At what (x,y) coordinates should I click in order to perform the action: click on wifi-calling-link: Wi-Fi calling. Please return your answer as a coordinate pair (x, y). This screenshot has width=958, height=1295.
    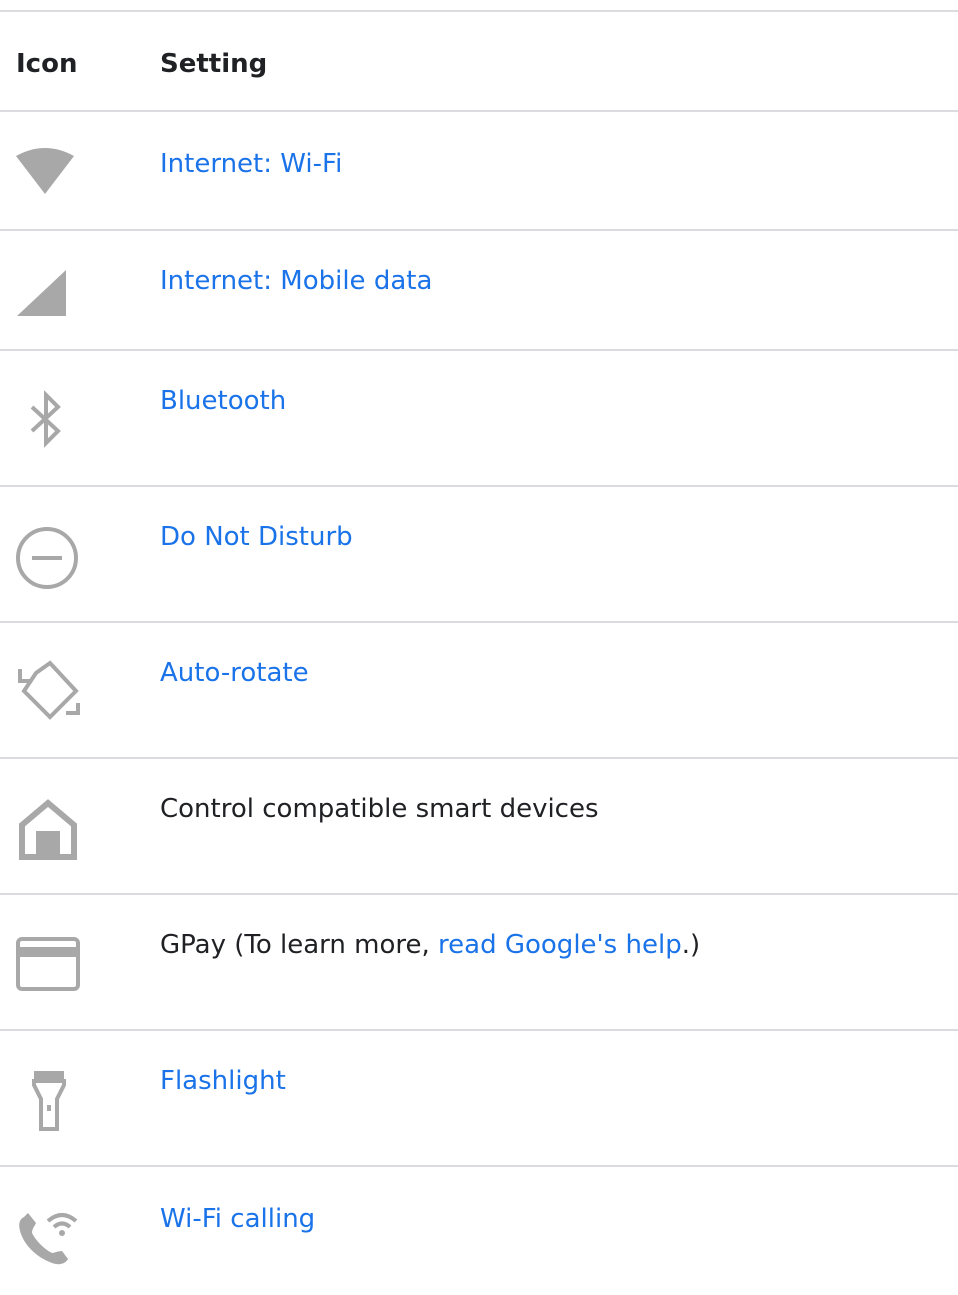
    Looking at the image, I should click on (237, 1219).